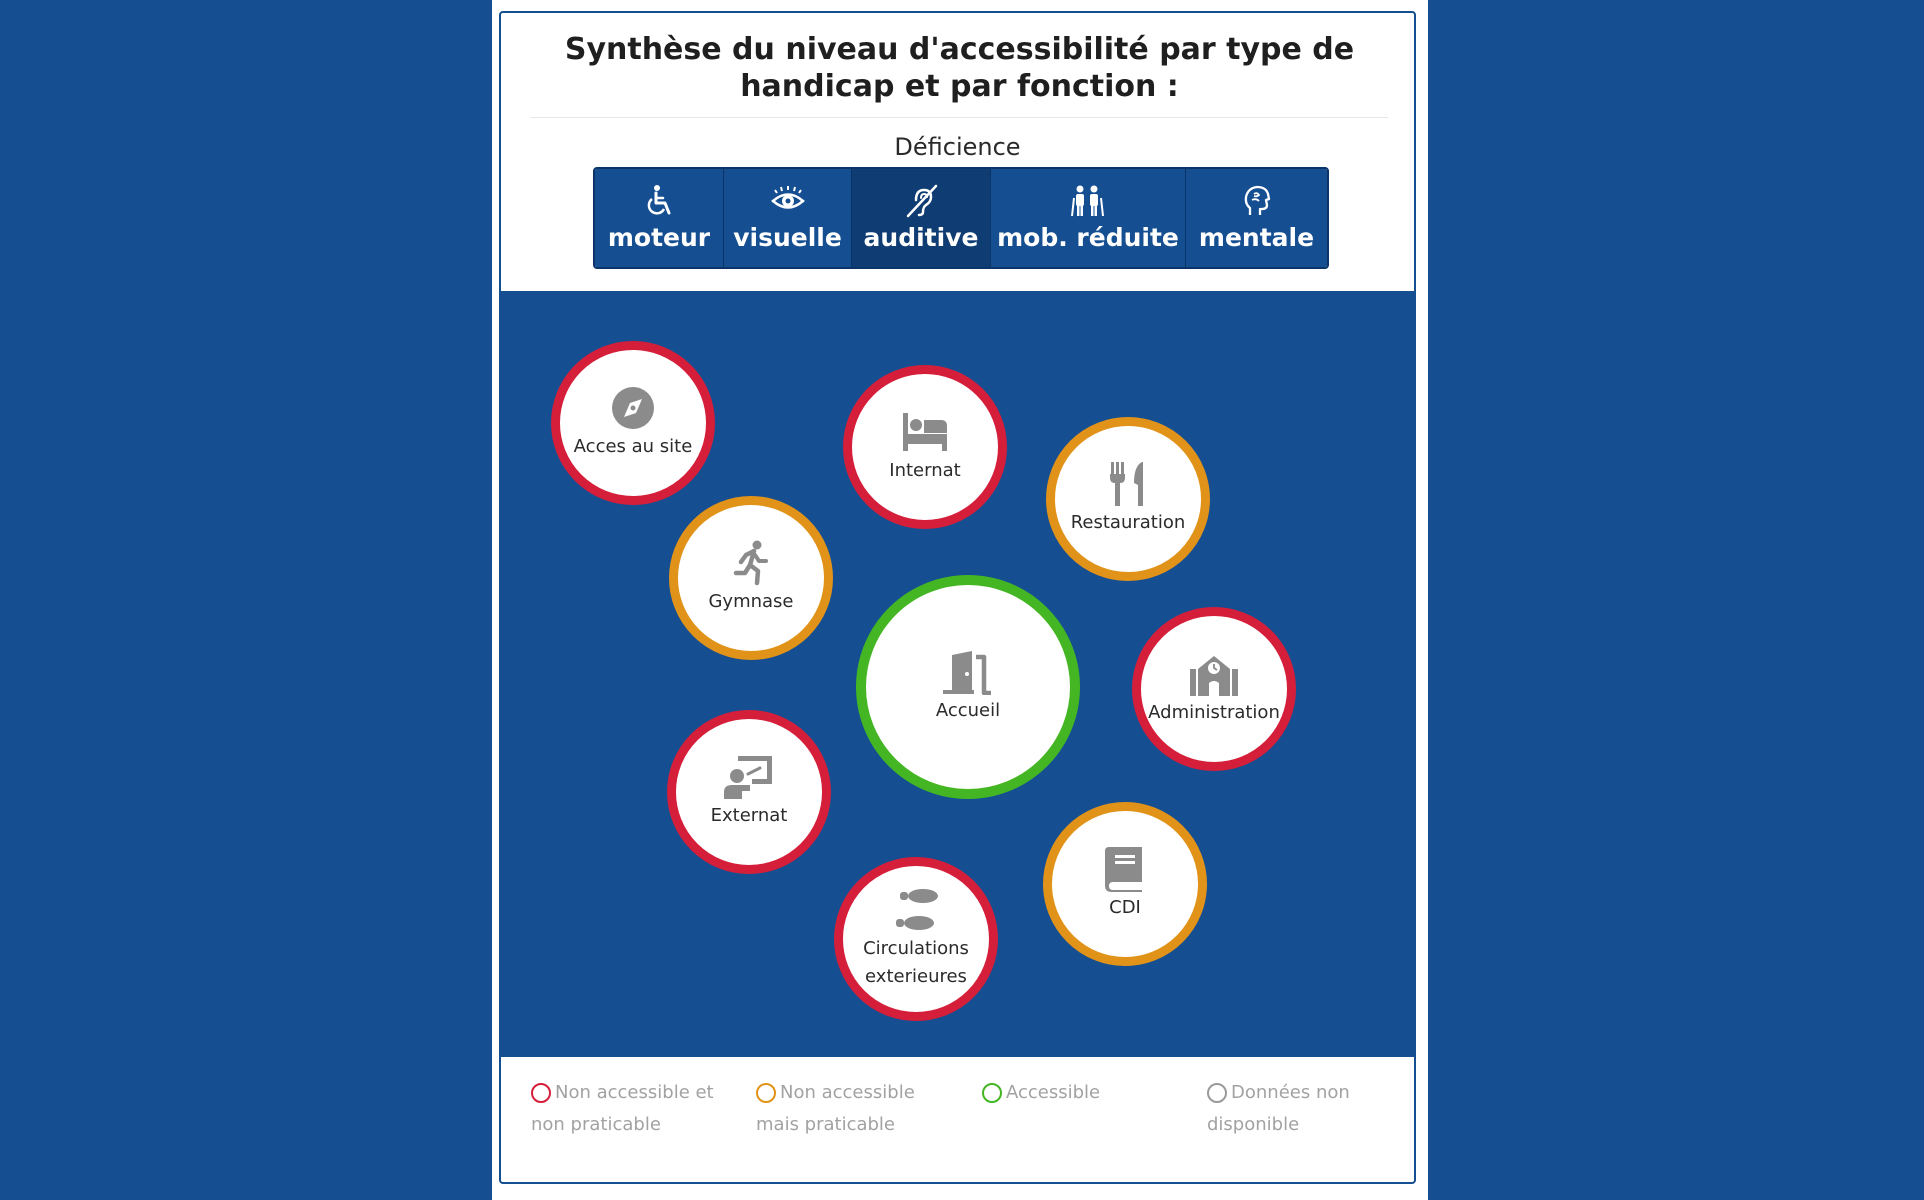  Describe the element at coordinates (788, 218) in the screenshot. I see `tab-visuelle: visuelle` at that location.